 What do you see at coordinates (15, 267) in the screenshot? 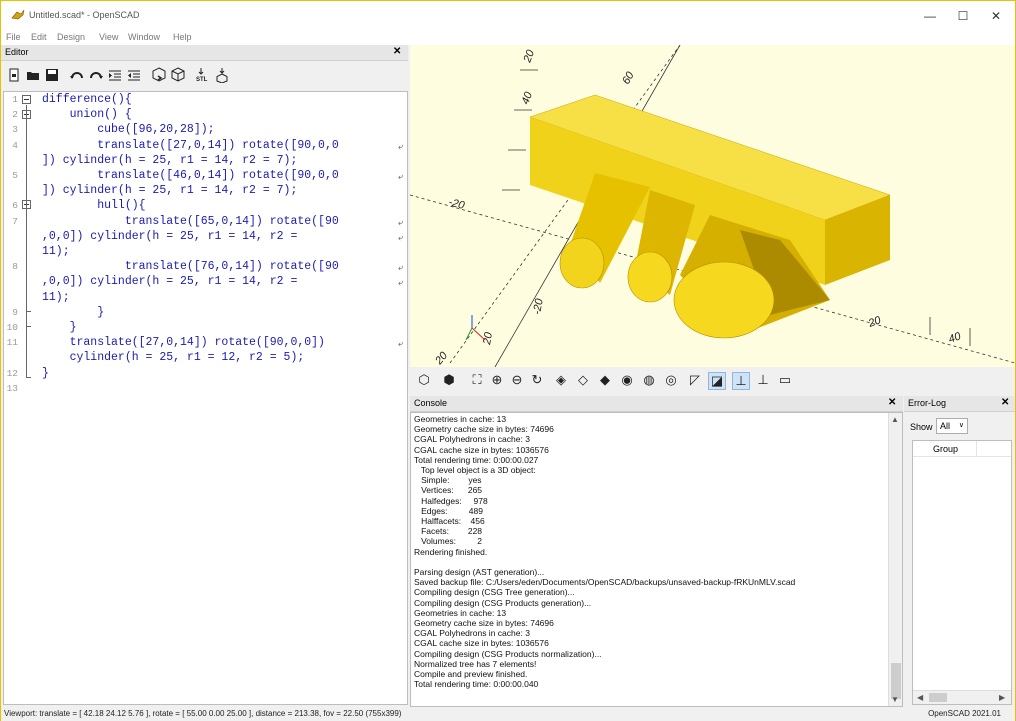
I see `line-number: 8` at bounding box center [15, 267].